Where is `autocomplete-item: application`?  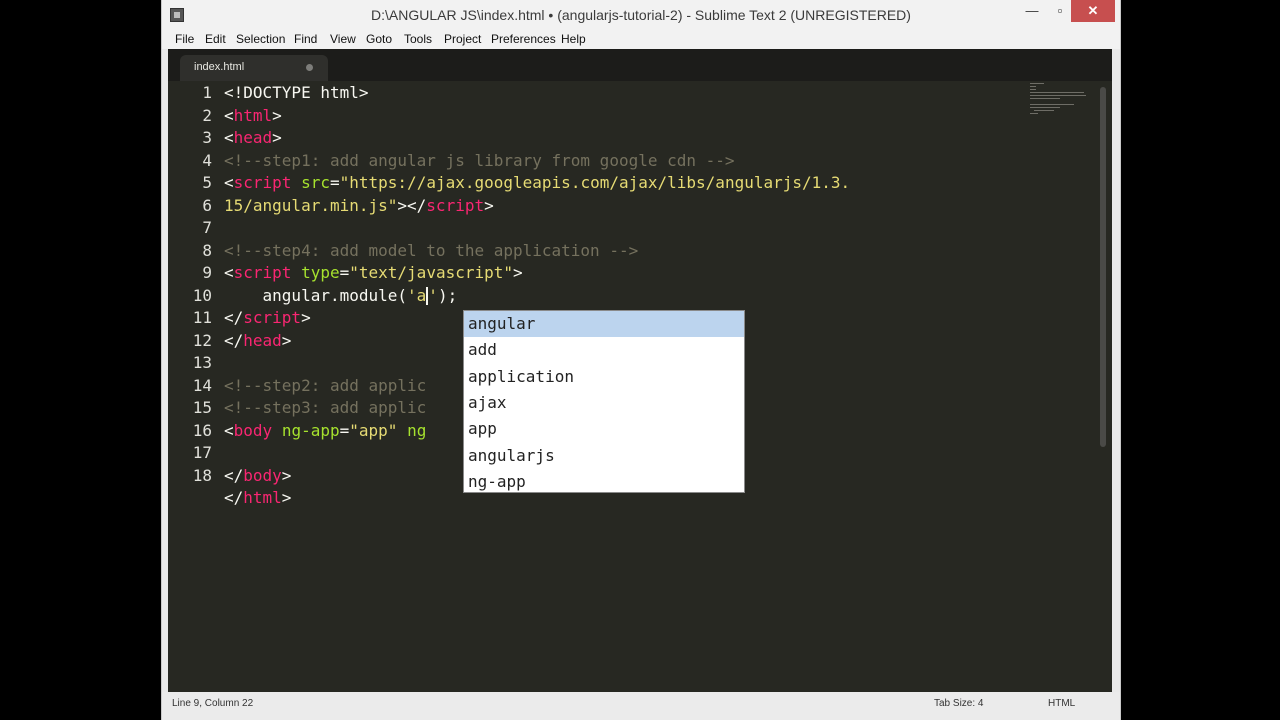
autocomplete-item: application is located at coordinates (604, 377).